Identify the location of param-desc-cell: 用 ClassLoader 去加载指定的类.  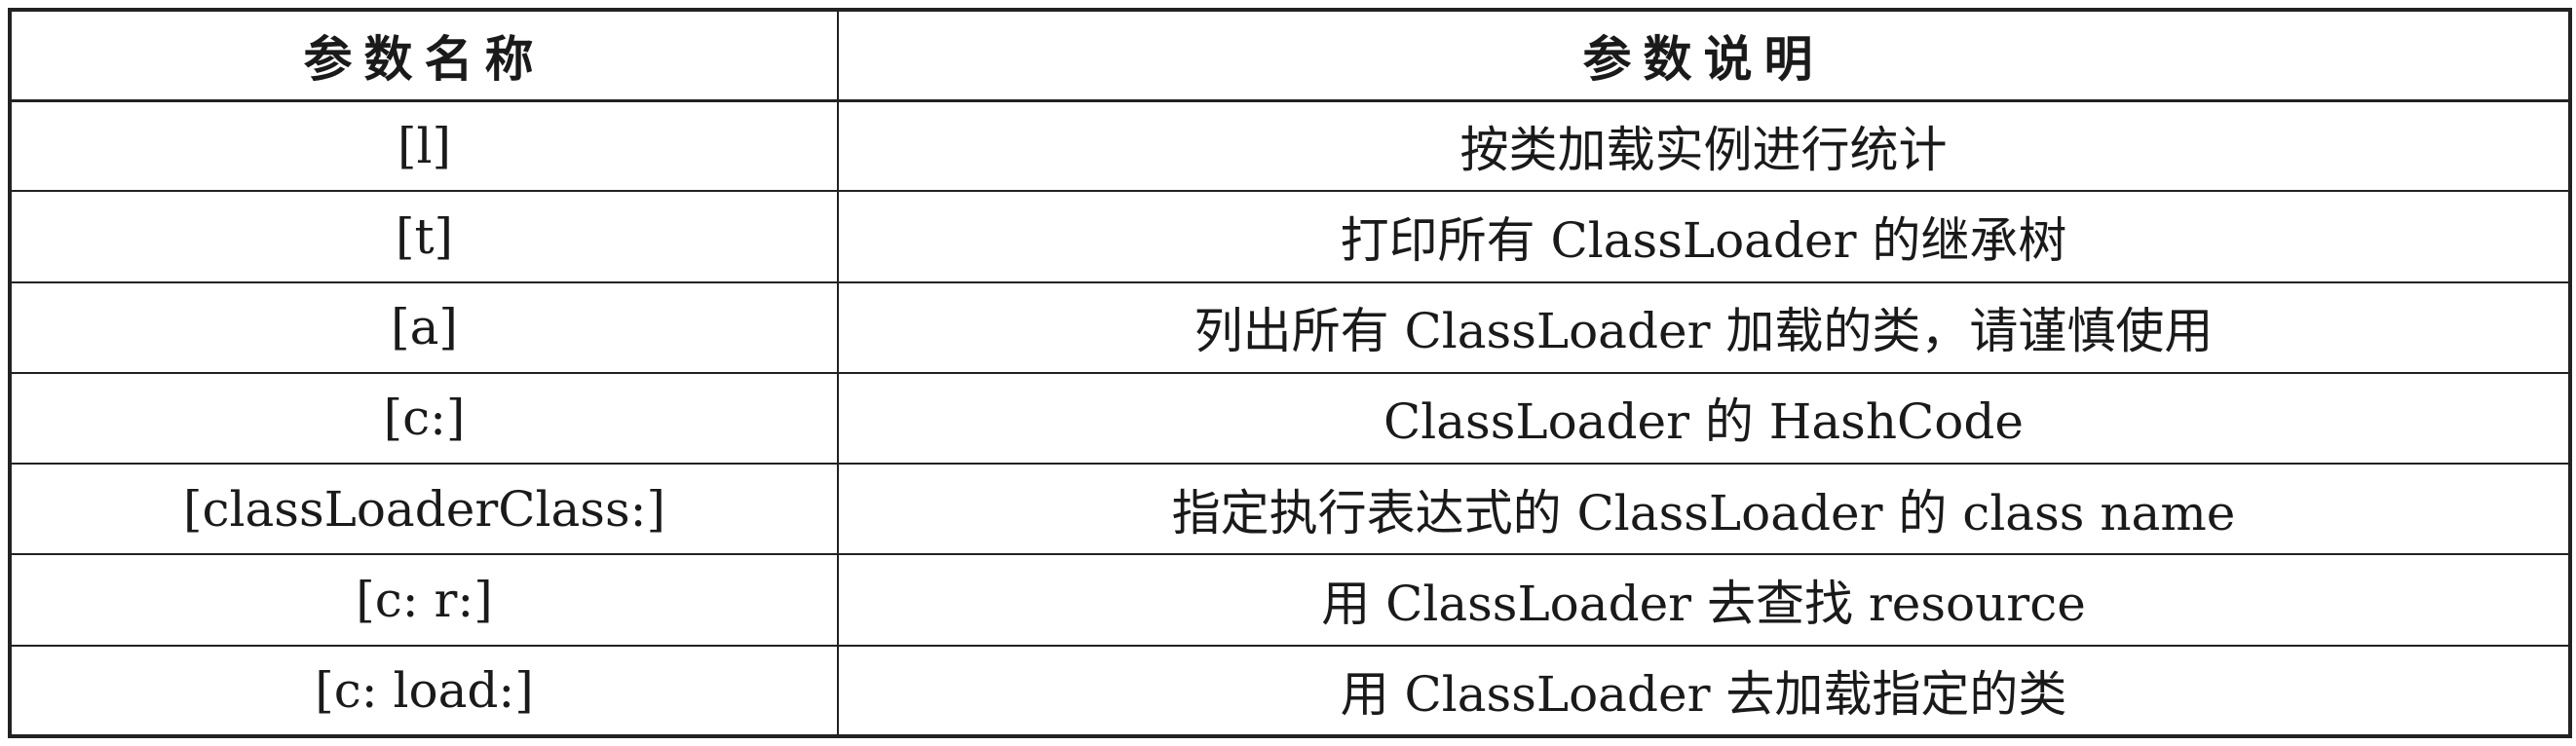
(1704, 691).